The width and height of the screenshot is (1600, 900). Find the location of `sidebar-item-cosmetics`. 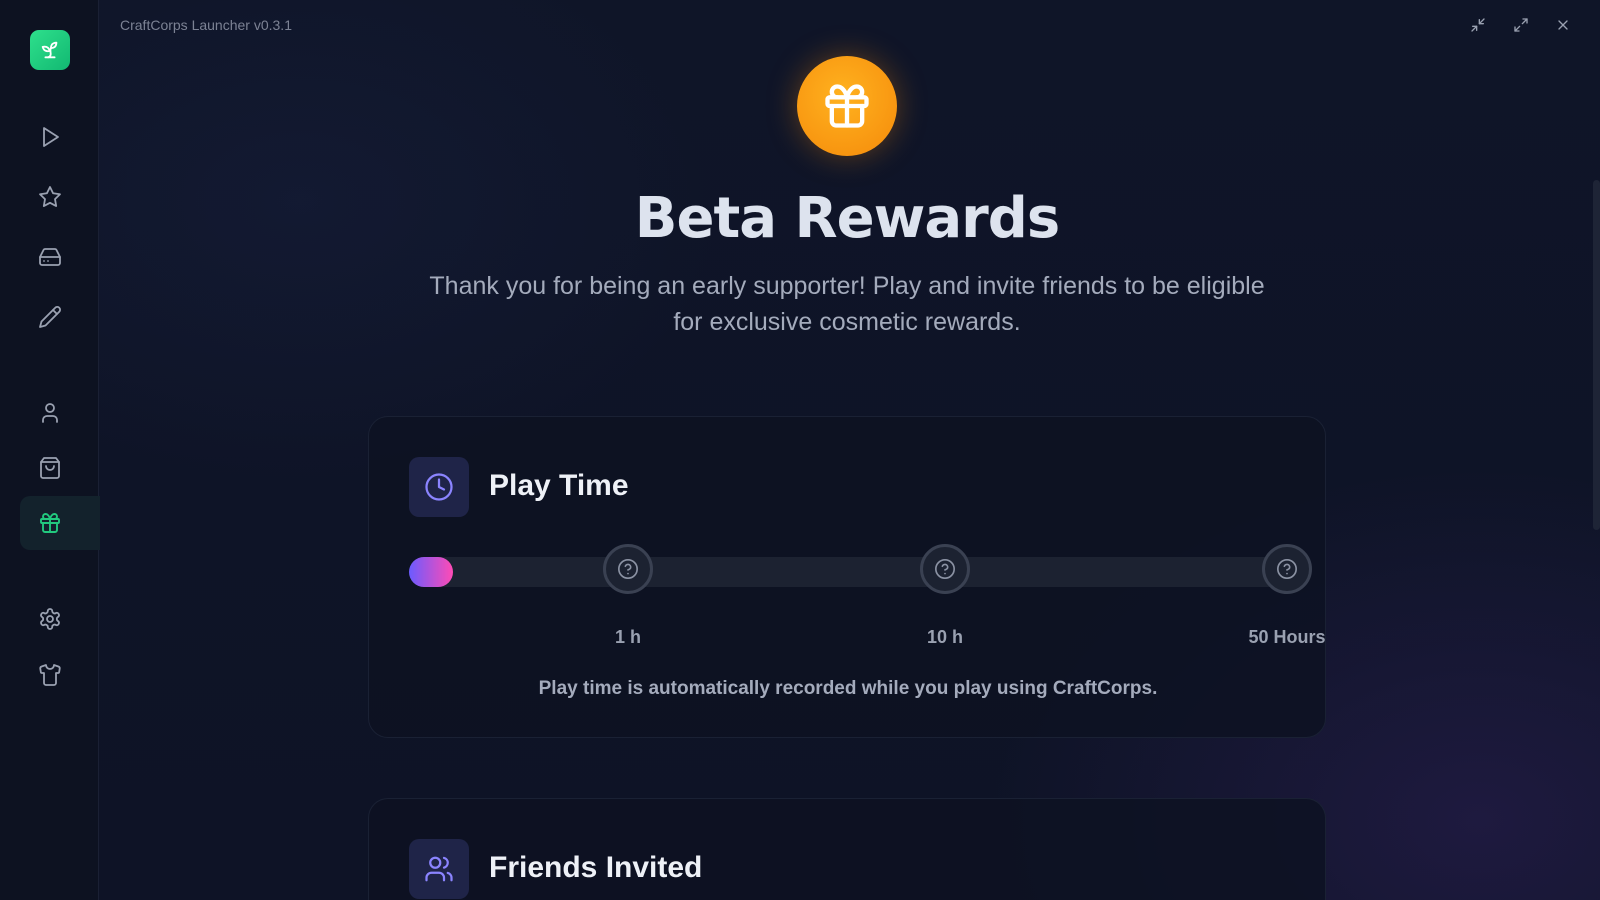

sidebar-item-cosmetics is located at coordinates (60, 675).